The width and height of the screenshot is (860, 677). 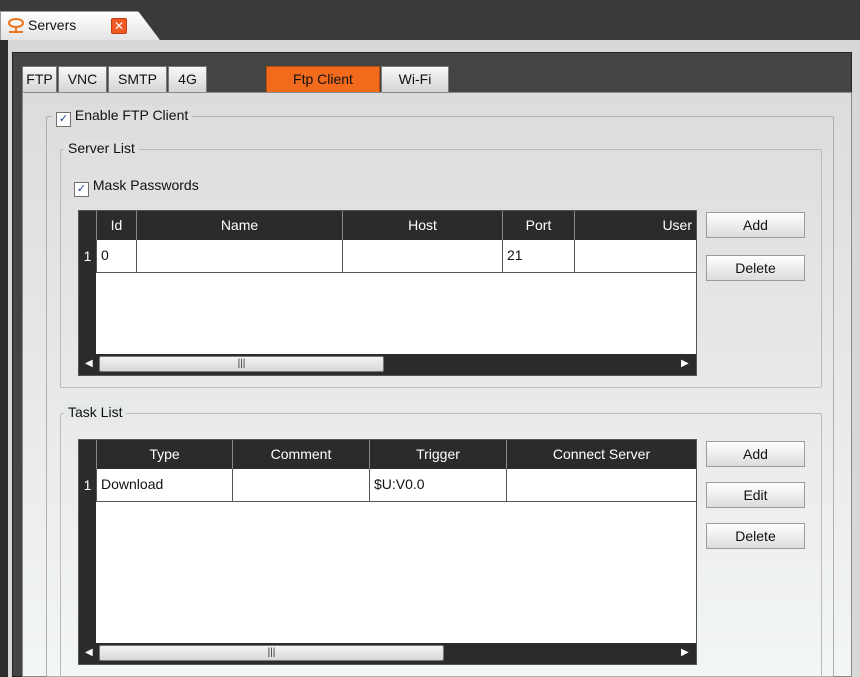 What do you see at coordinates (300, 485) in the screenshot?
I see `task-cell-comment` at bounding box center [300, 485].